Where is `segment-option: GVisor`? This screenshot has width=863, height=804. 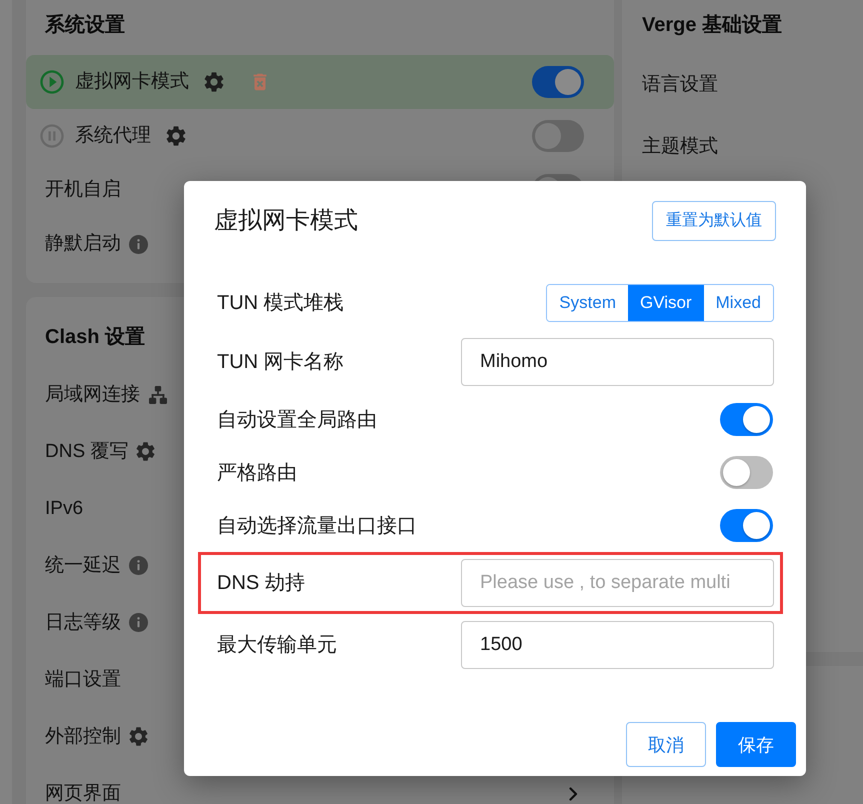 segment-option: GVisor is located at coordinates (666, 303).